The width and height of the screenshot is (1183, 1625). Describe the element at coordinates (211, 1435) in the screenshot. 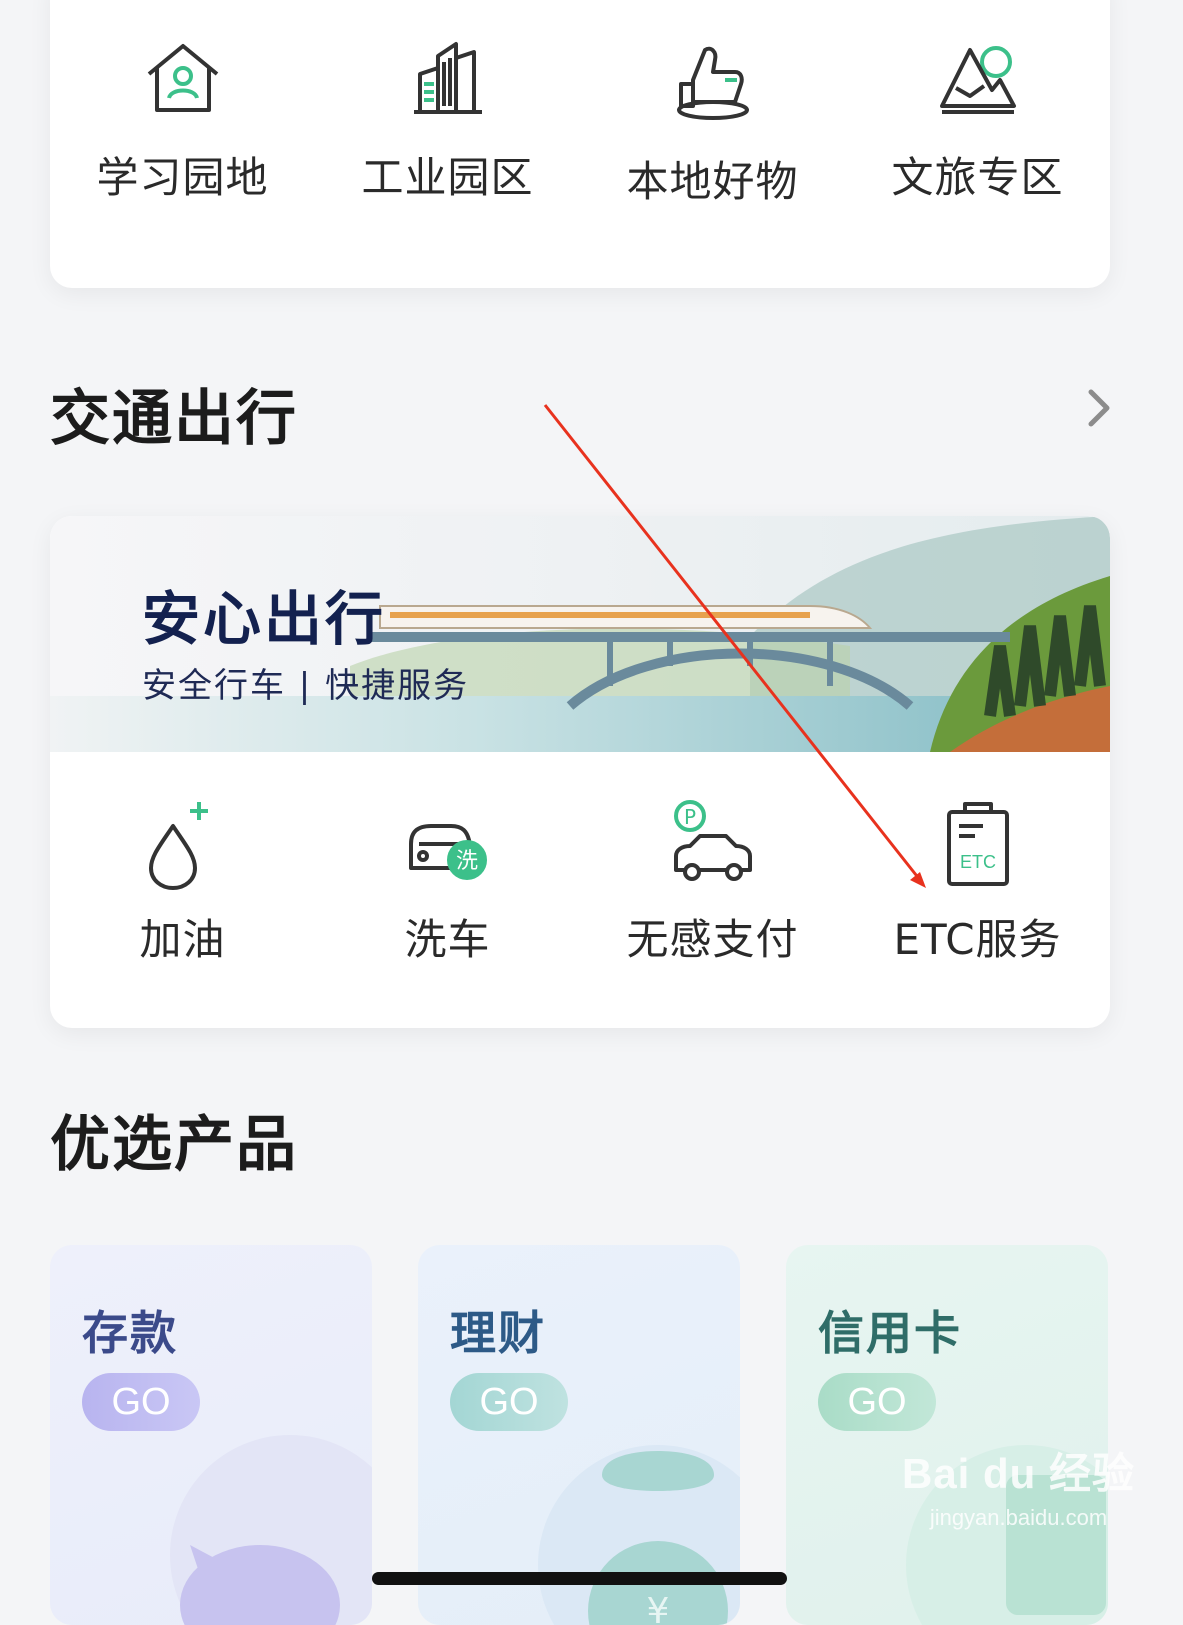

I see `product-card-deposit: 存款 GO` at that location.